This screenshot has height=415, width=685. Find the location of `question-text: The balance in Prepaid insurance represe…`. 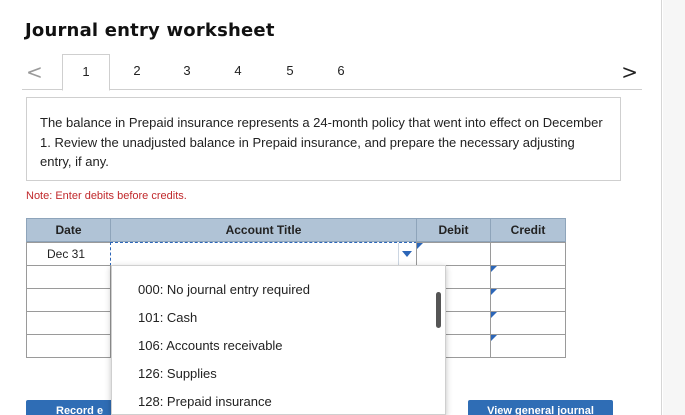

question-text: The balance in Prepaid insurance represe… is located at coordinates (321, 142).